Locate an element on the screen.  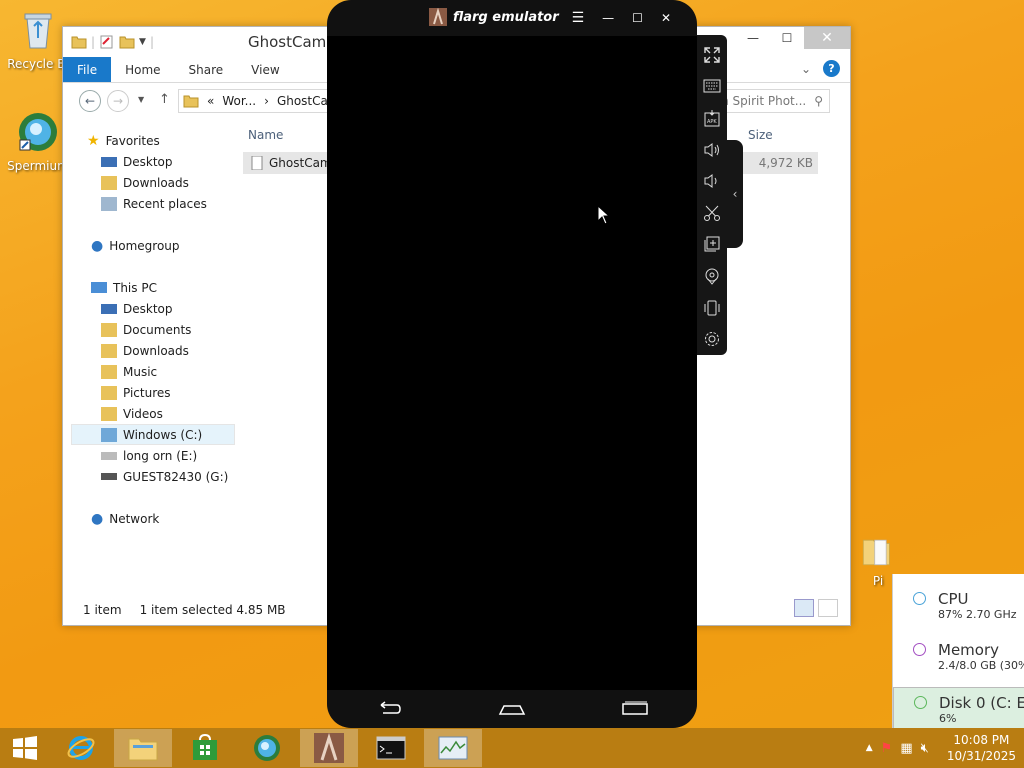
internet-explorer-icon is located at coordinates (81, 748).